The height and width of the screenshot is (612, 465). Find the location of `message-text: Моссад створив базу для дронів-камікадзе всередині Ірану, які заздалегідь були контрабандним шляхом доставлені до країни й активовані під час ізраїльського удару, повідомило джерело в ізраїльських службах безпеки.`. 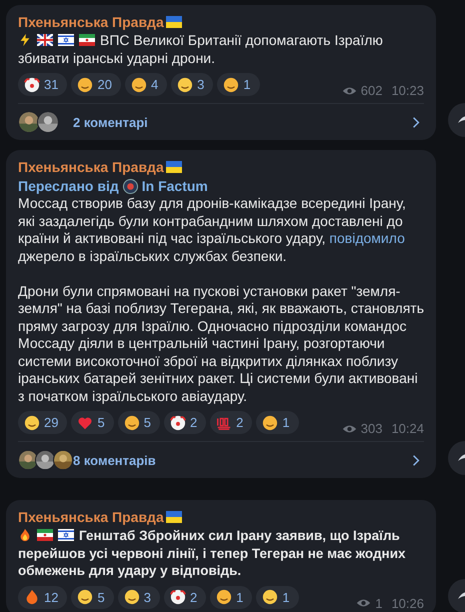

message-text: Моссад створив базу для дронів-камікадзе всередині Ірану, які заздалегідь були контрабандним шляхом доставлені до країни й активовані під час ізраїльського удару, повідомило джерело в ізраїльських службах безпеки. is located at coordinates (212, 230).